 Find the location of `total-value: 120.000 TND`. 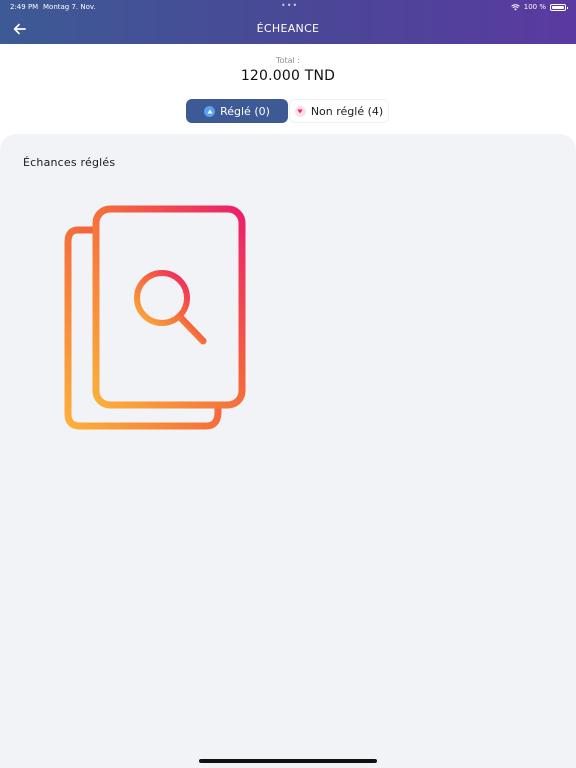

total-value: 120.000 TND is located at coordinates (288, 76).